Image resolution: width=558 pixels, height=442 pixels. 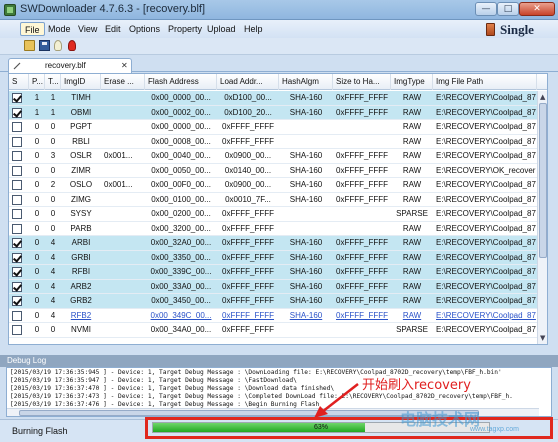 What do you see at coordinates (412, 82) in the screenshot?
I see `column-header: ImgType` at bounding box center [412, 82].